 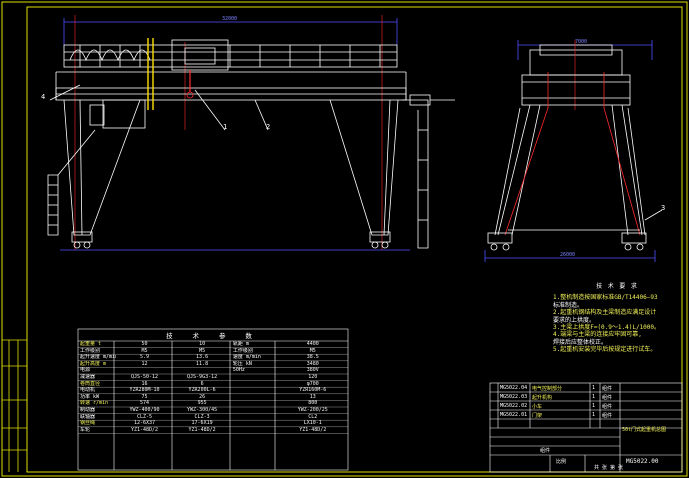 What do you see at coordinates (91, 344) in the screenshot?
I see `param-table-cell: 起重量 t` at bounding box center [91, 344].